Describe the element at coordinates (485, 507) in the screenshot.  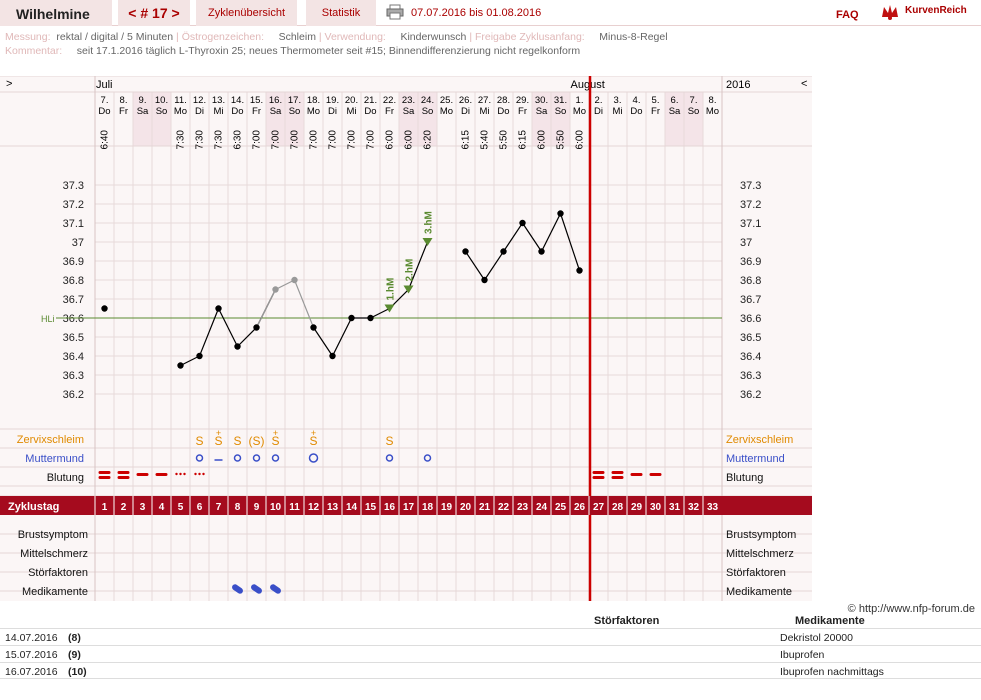
I see `cycle-day-number: 21` at that location.